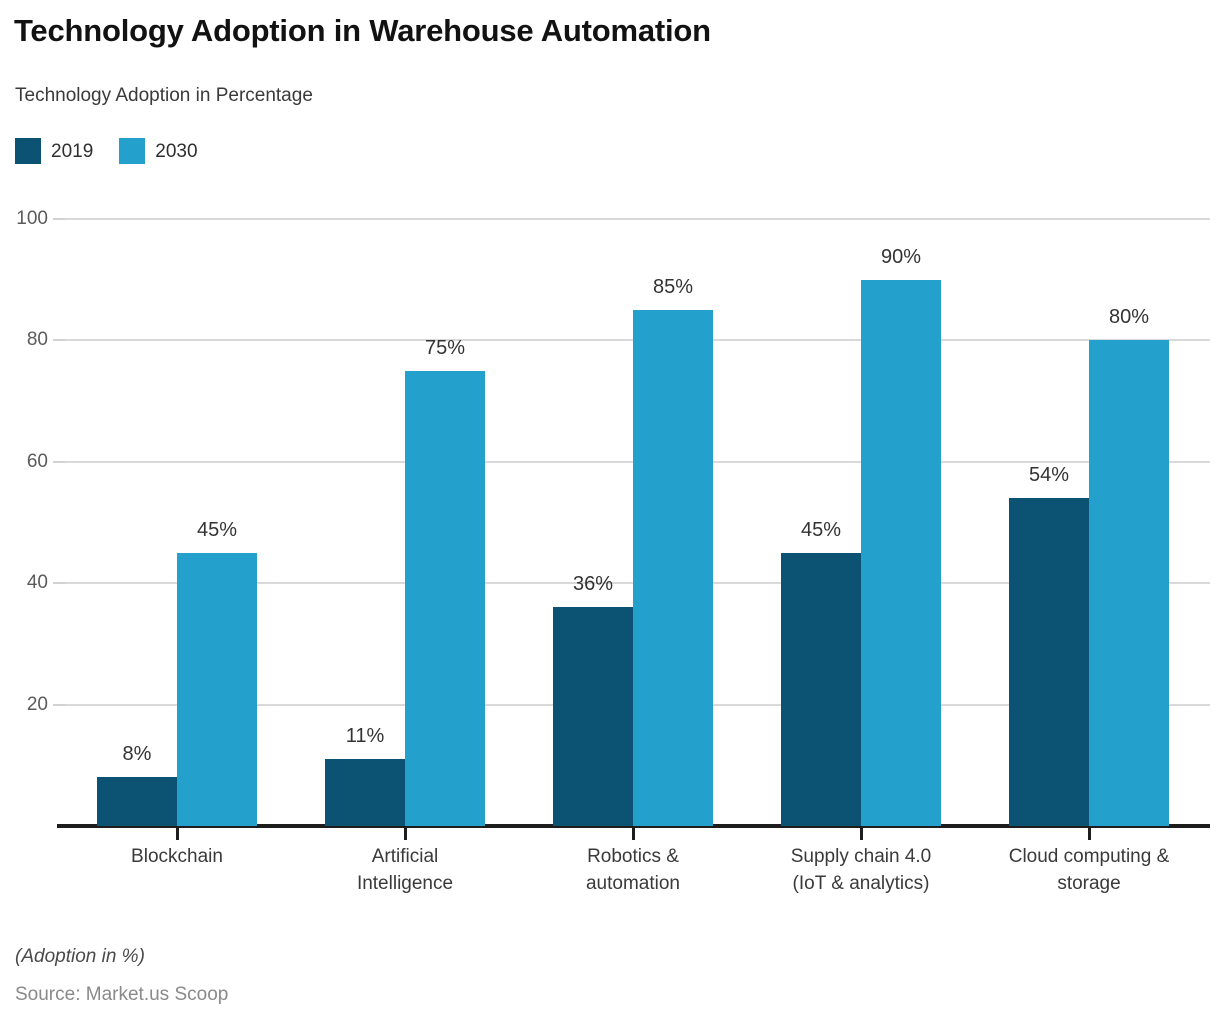 The width and height of the screenshot is (1220, 1020). What do you see at coordinates (217, 529) in the screenshot?
I see `bar-value-label-2030-0: 45%` at bounding box center [217, 529].